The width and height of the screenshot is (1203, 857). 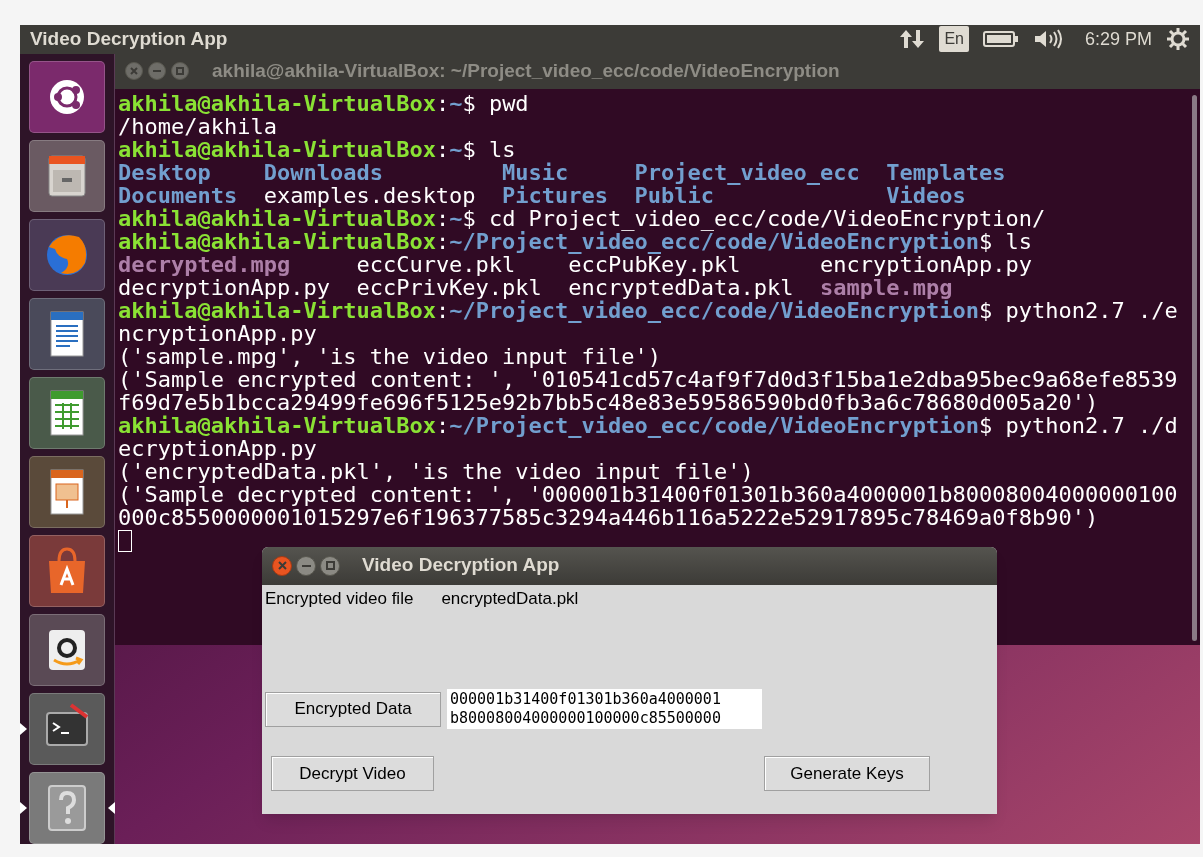 I want to click on keyboard-layout-indicator: En, so click(x=954, y=39).